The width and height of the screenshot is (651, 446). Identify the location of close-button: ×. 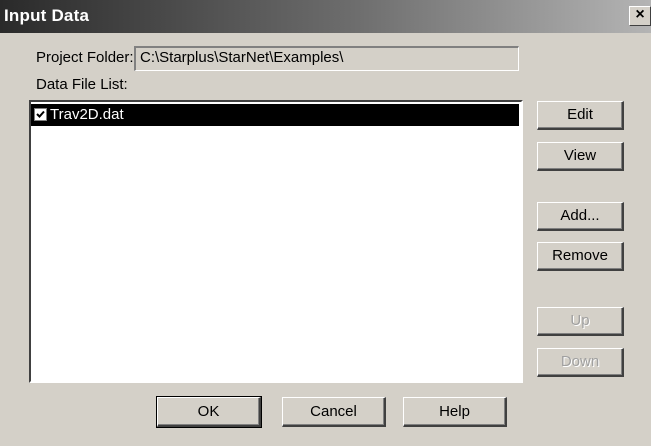
(640, 16).